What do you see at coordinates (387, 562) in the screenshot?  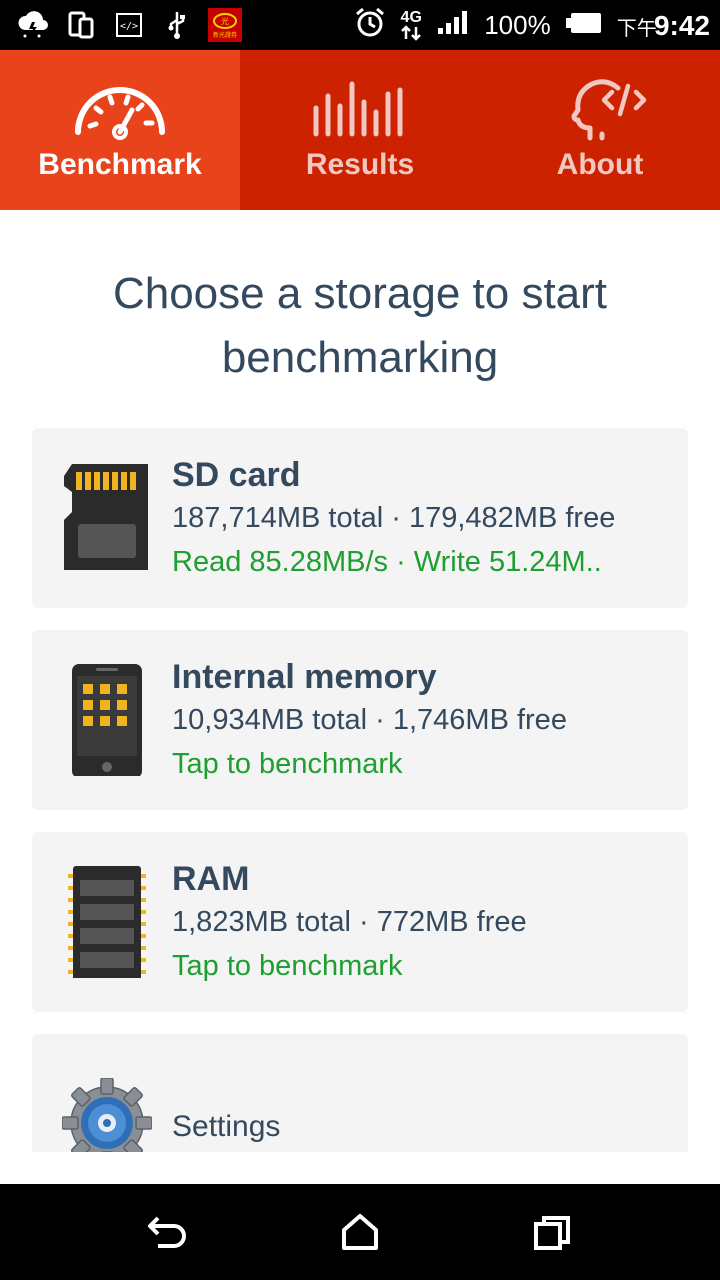 I see `storage-status: Read 85.28MB/s · Write 51.24M..` at bounding box center [387, 562].